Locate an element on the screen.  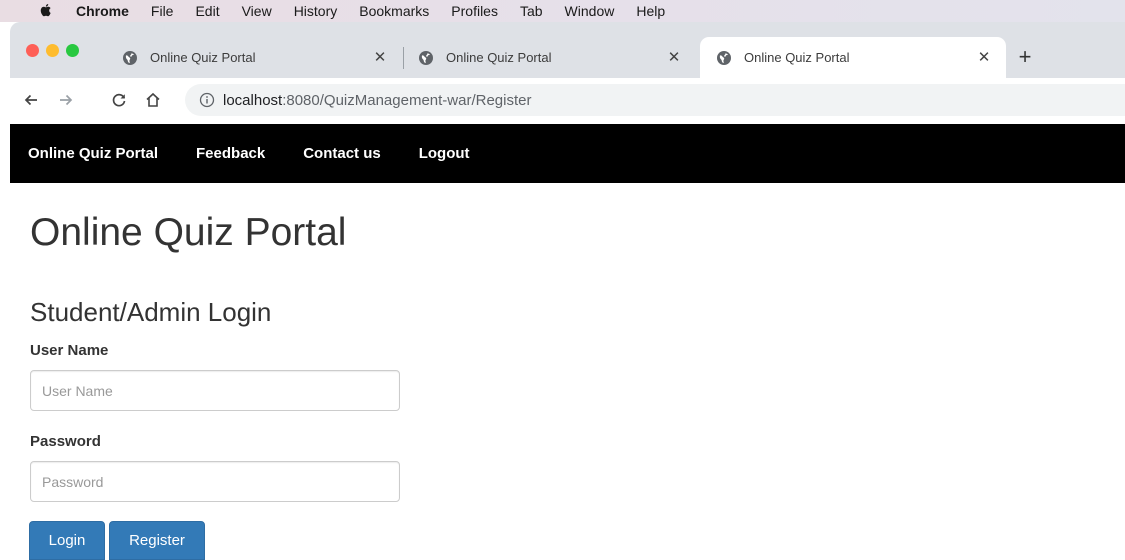
page-title: Online Quiz Portal is located at coordinates (188, 232).